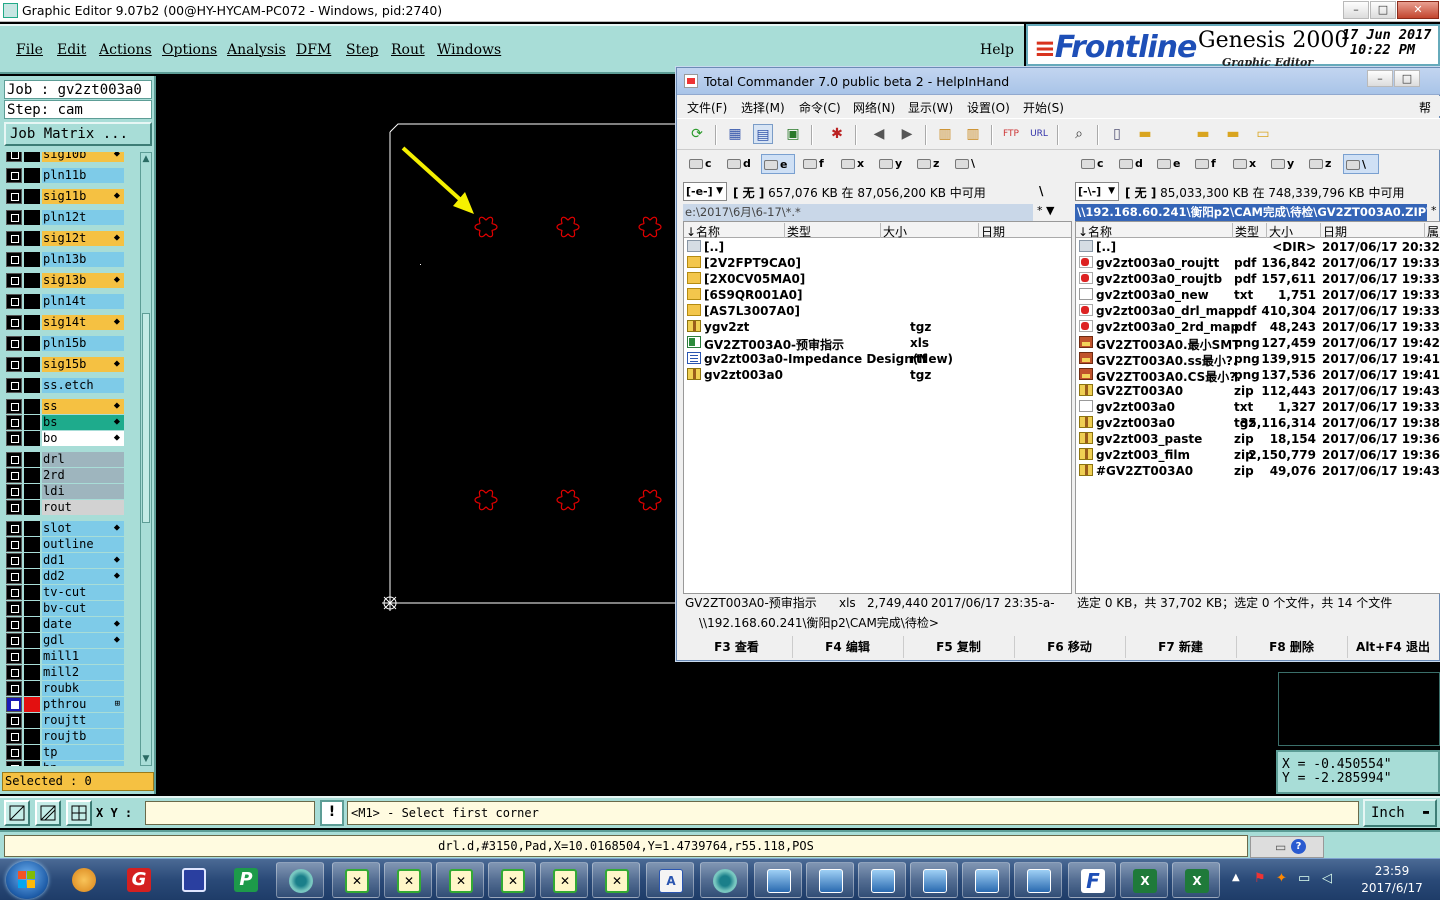 This screenshot has width=1440, height=900. Describe the element at coordinates (71, 528) in the screenshot. I see `layer-row-slot: slot ⬥` at that location.